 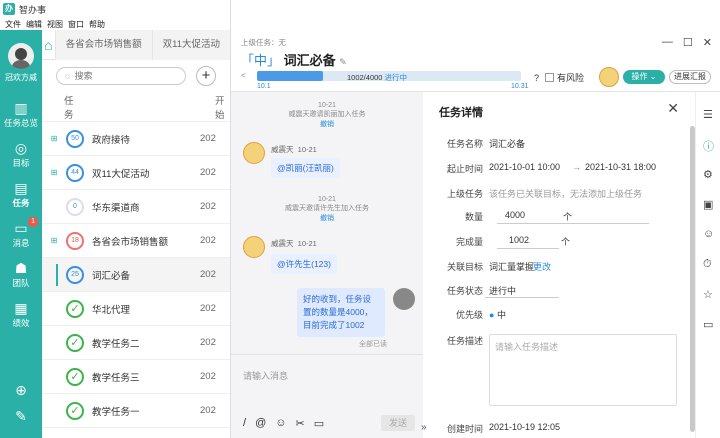 What do you see at coordinates (190, 44) in the screenshot?
I see `tab-double11: 双11大促活动` at bounding box center [190, 44].